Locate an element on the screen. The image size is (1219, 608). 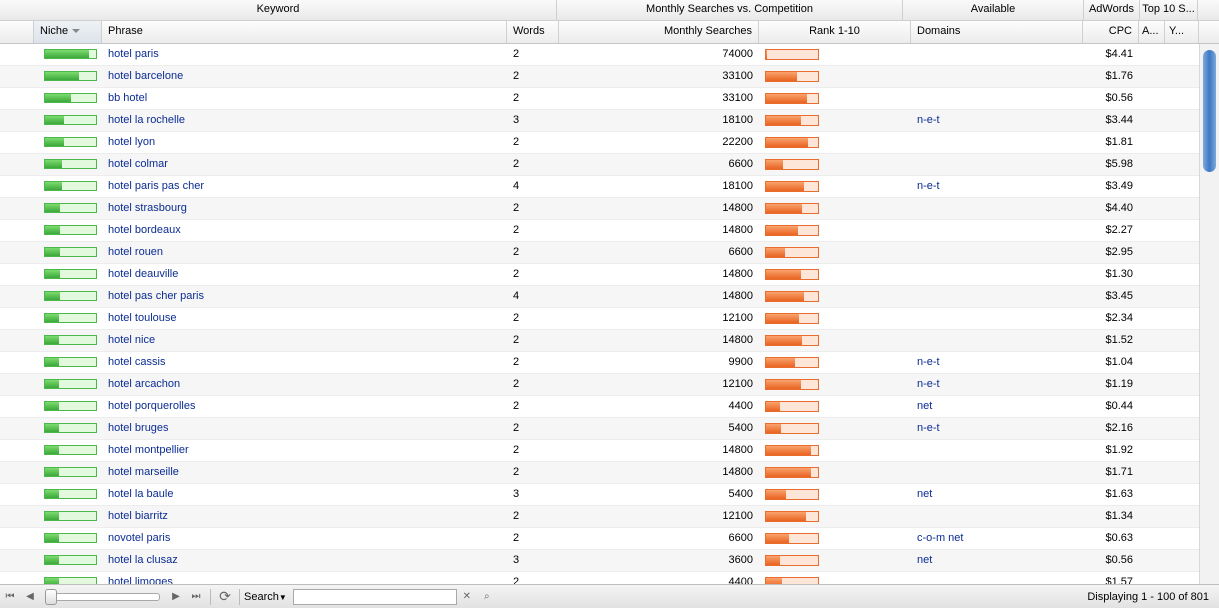
page-slider-knob is located at coordinates (51, 596).